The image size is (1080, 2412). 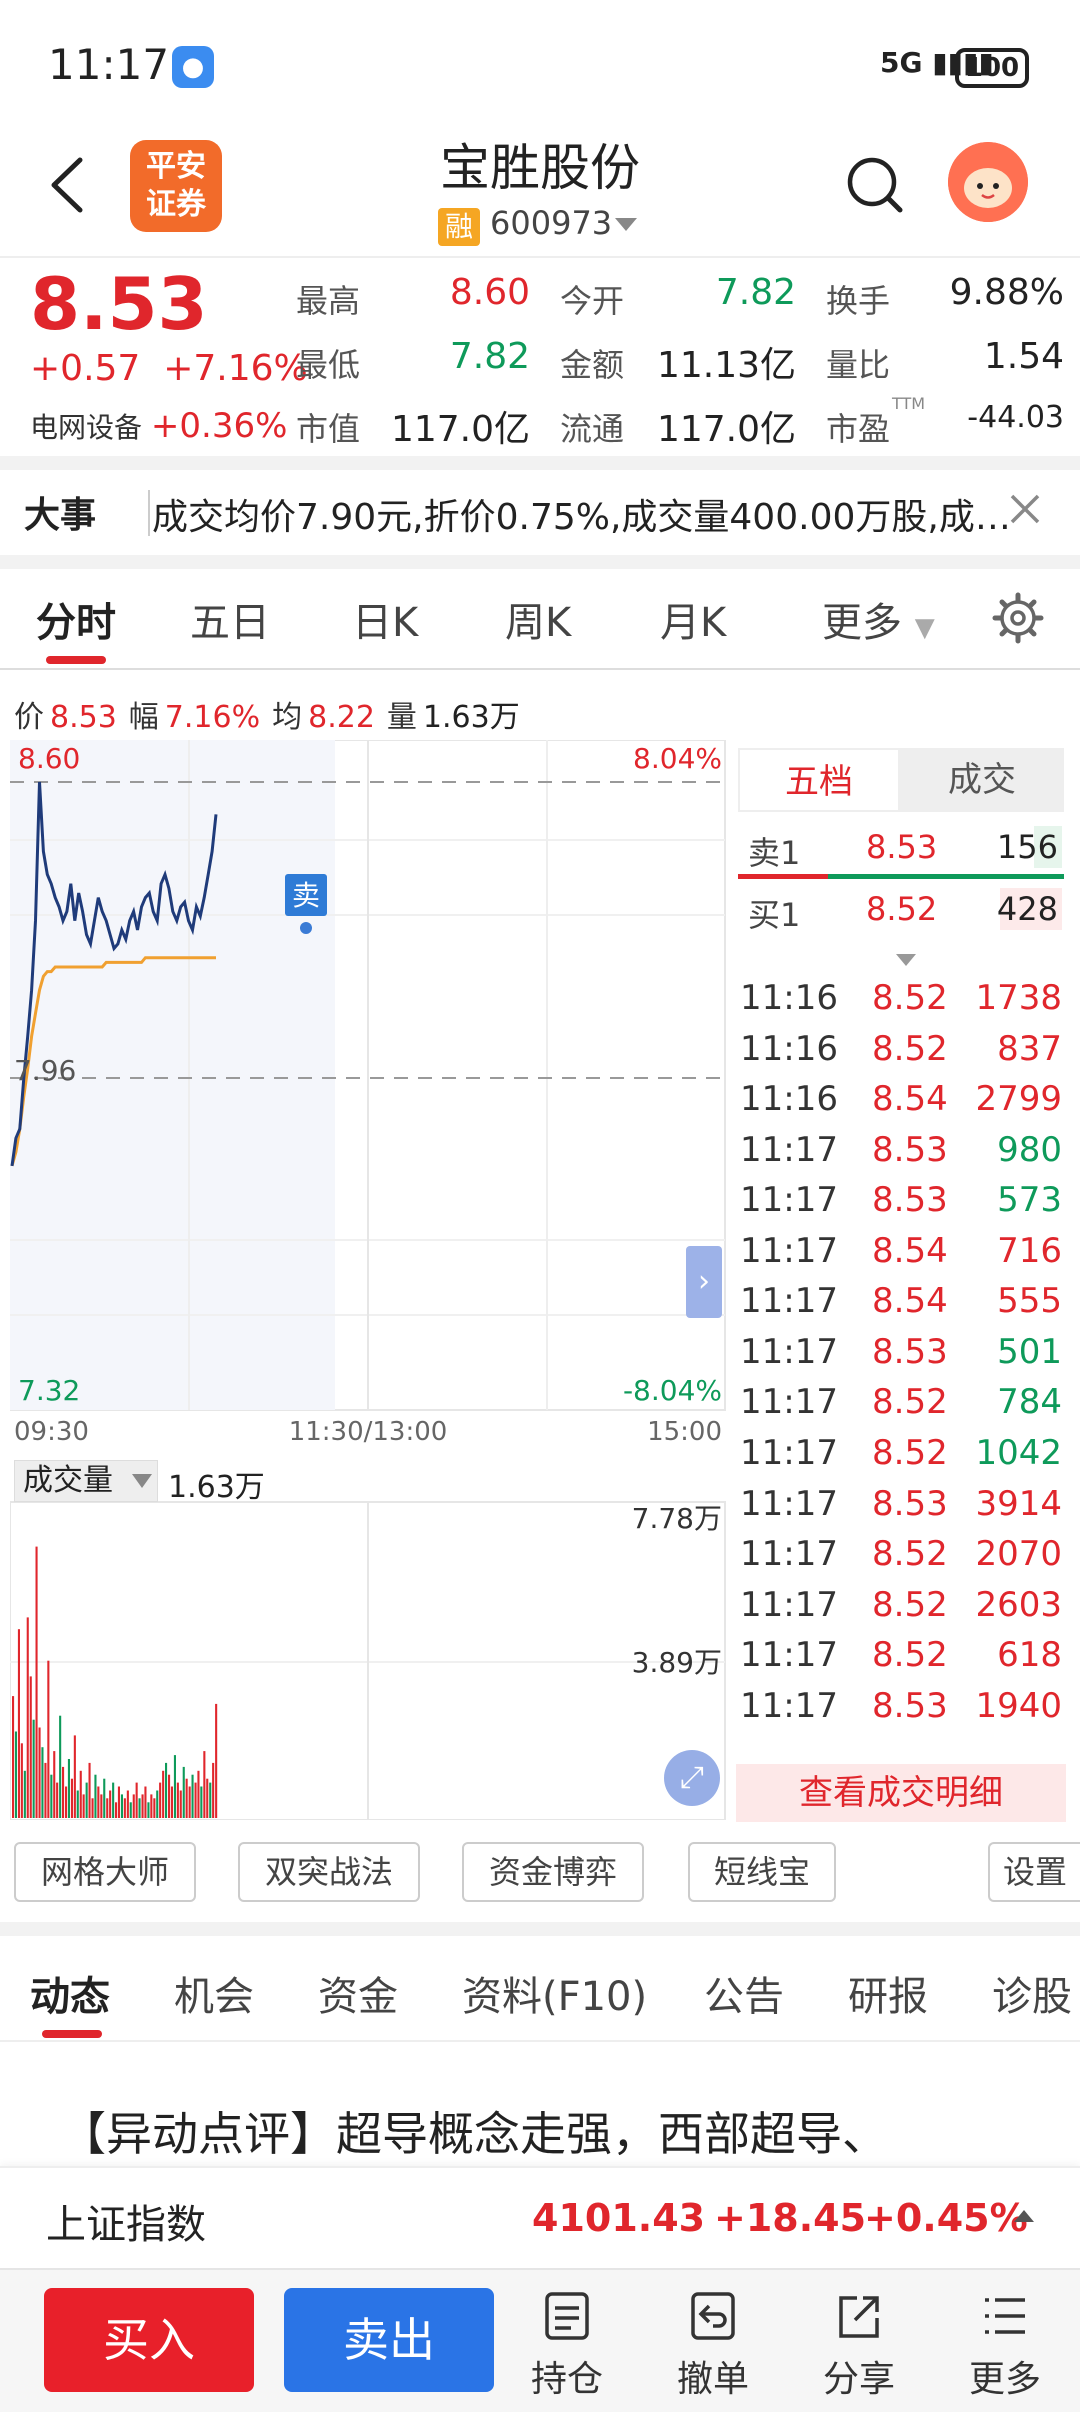 What do you see at coordinates (193, 67) in the screenshot?
I see `message-icon: ●` at bounding box center [193, 67].